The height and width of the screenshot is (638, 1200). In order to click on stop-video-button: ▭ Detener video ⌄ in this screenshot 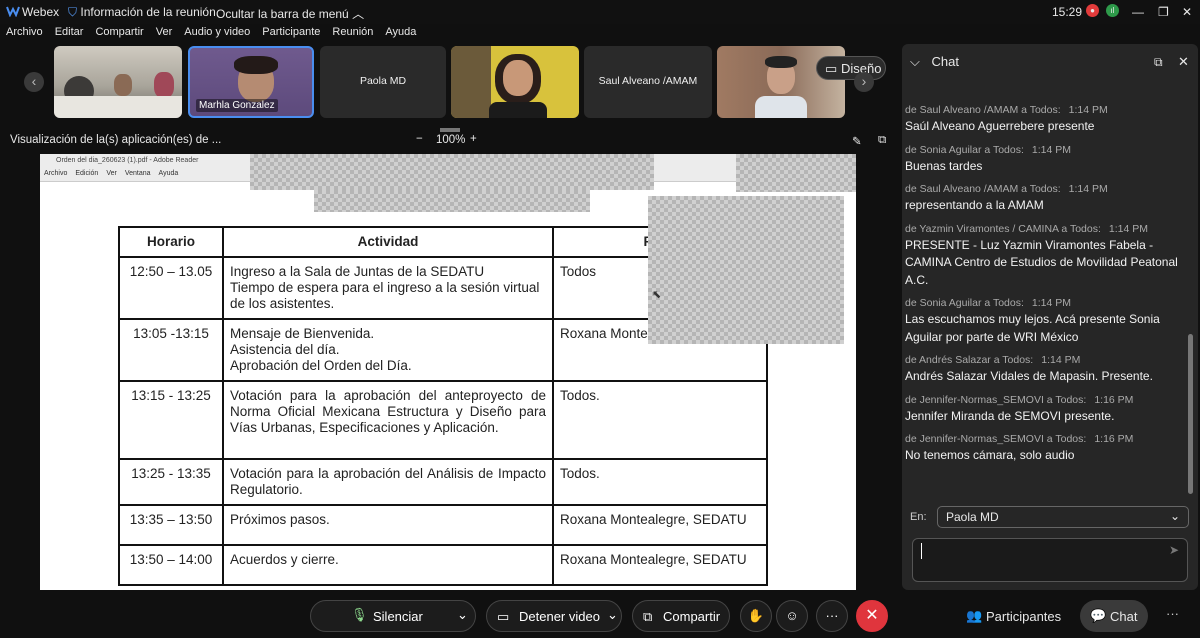, I will do `click(554, 616)`.